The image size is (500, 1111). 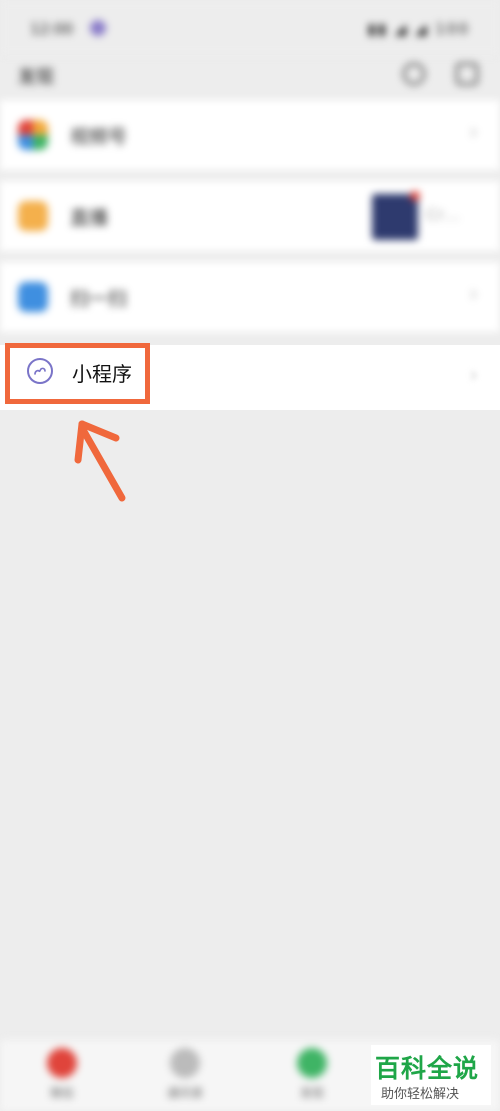 I want to click on tab-label: 微信, so click(x=61, y=1093).